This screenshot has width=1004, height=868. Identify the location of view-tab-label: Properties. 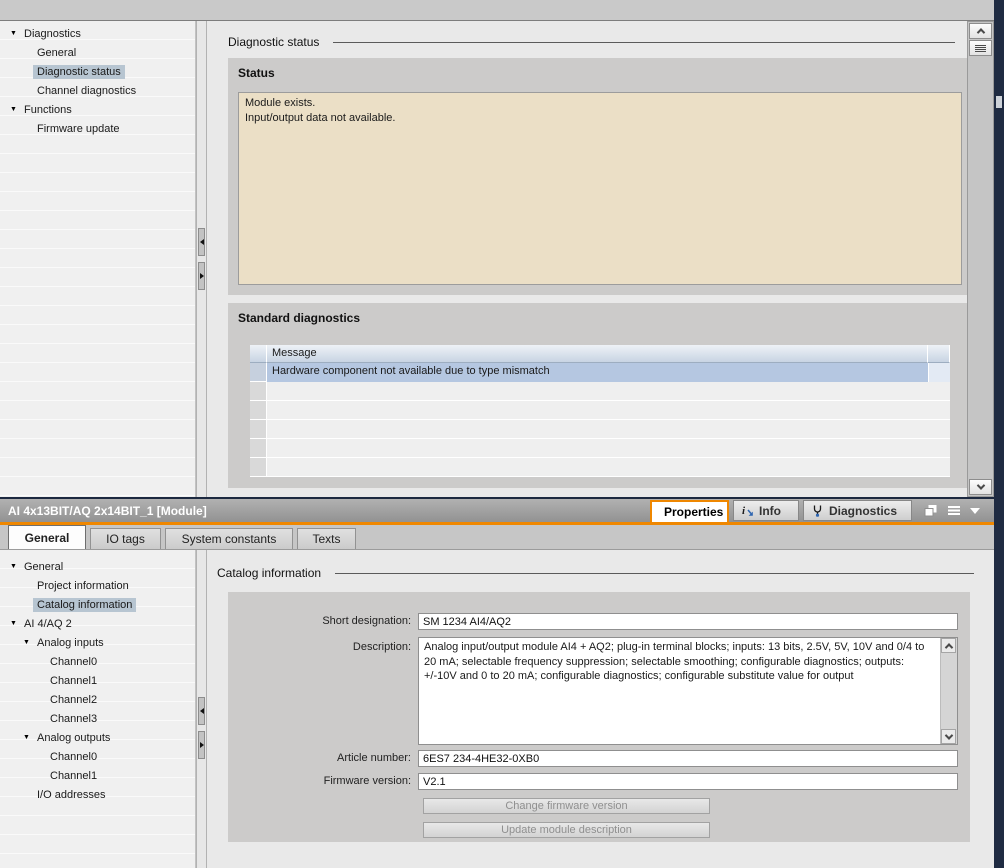
(694, 512).